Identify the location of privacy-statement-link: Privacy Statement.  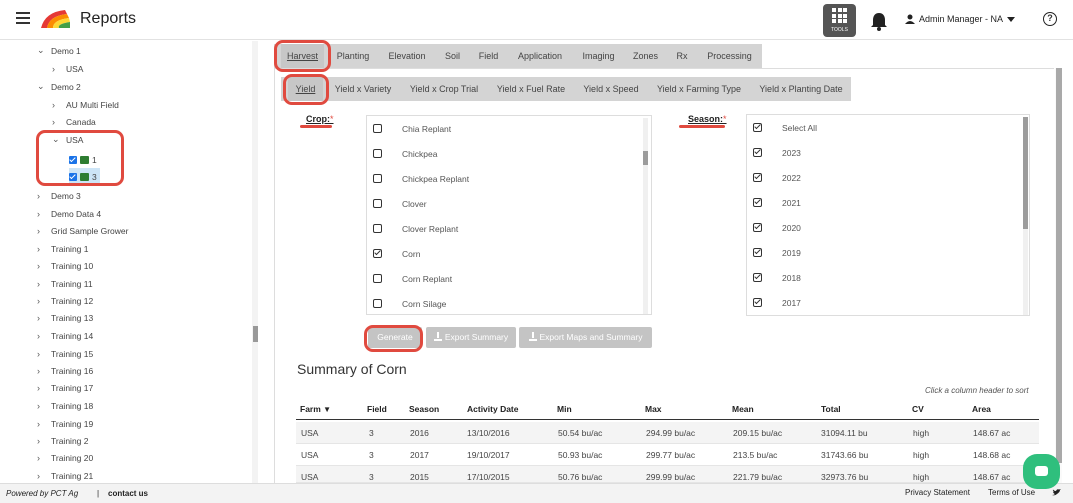
(937, 492).